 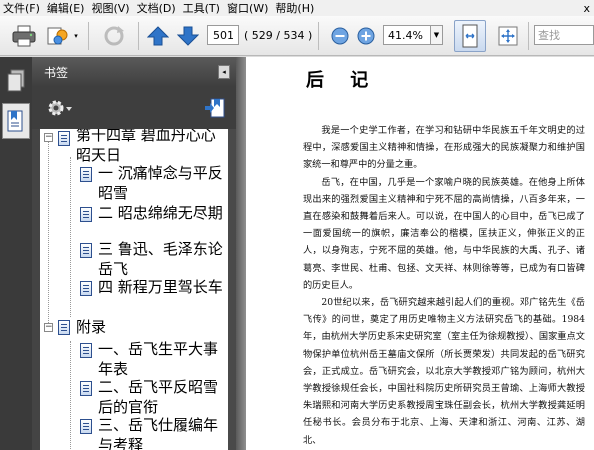 I want to click on menu-edit: 编辑(E), so click(x=66, y=8).